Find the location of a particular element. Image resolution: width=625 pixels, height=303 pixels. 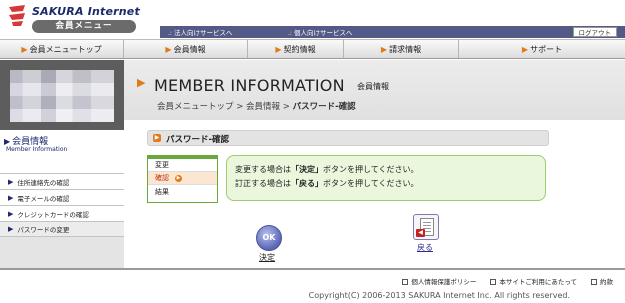

footer-link-label: 本サイトご利用にあたって is located at coordinates (538, 282).